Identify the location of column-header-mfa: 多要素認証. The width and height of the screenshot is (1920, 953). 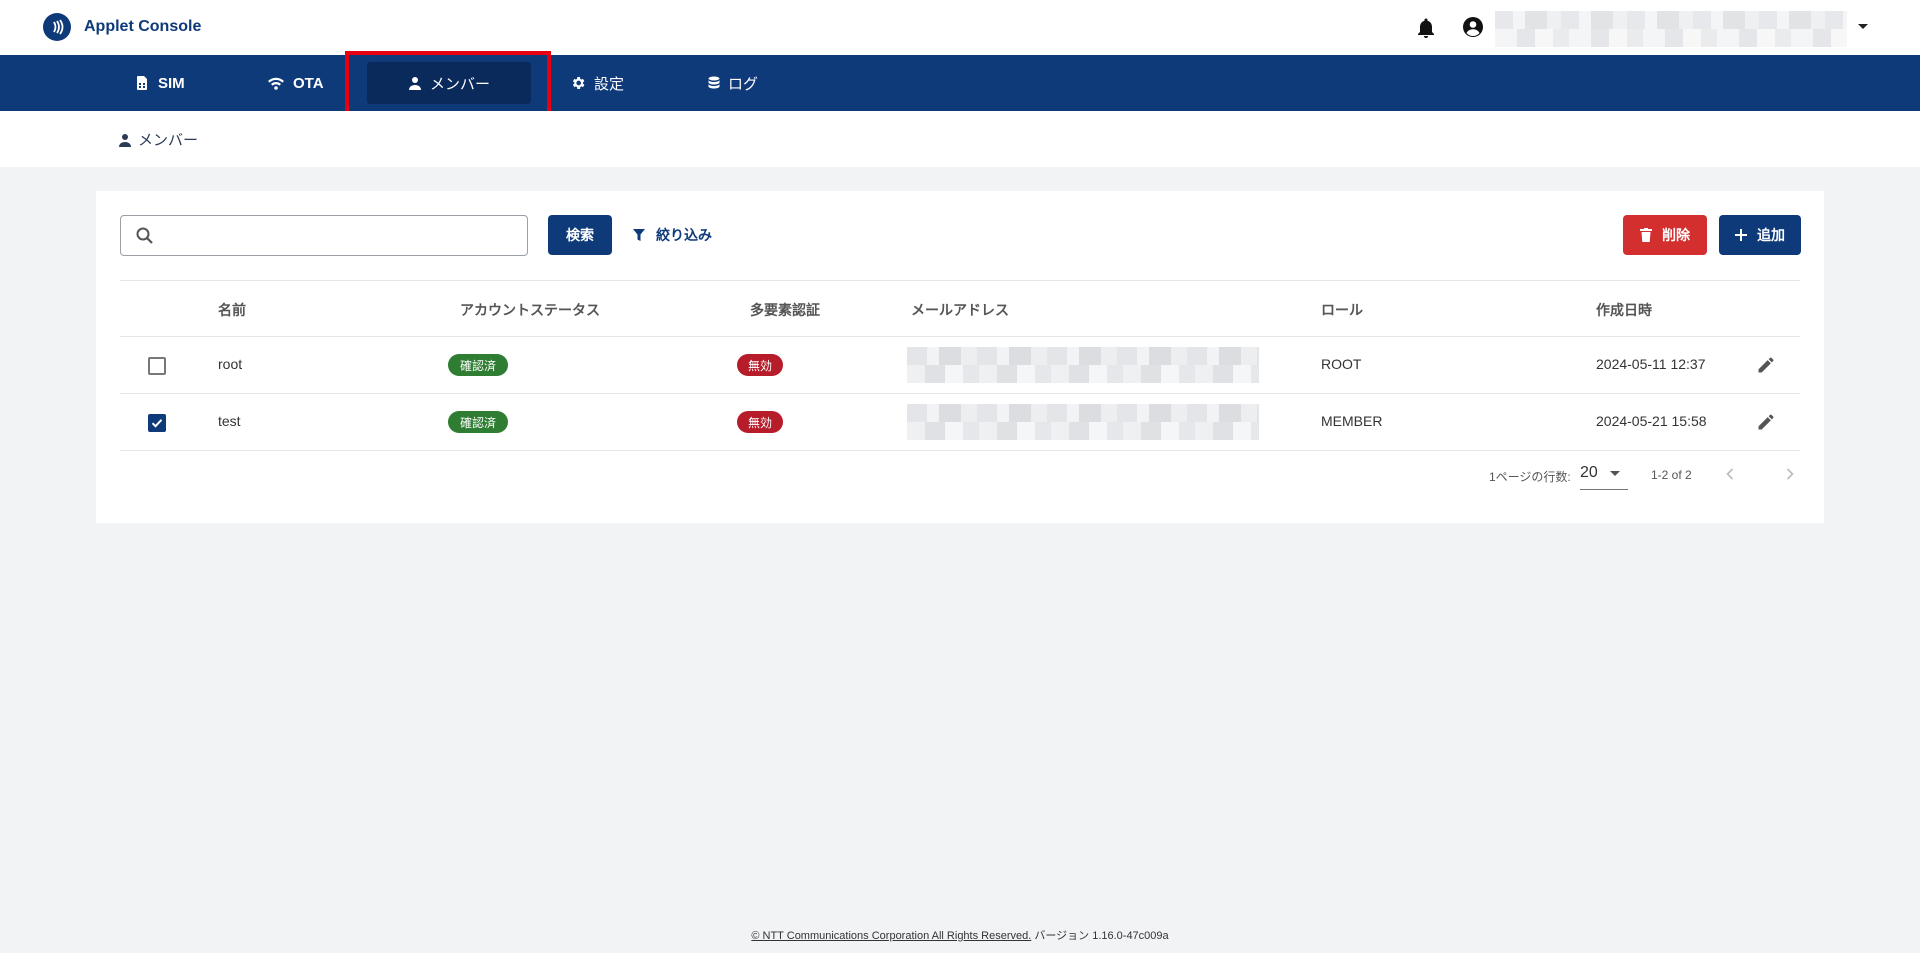
(785, 310).